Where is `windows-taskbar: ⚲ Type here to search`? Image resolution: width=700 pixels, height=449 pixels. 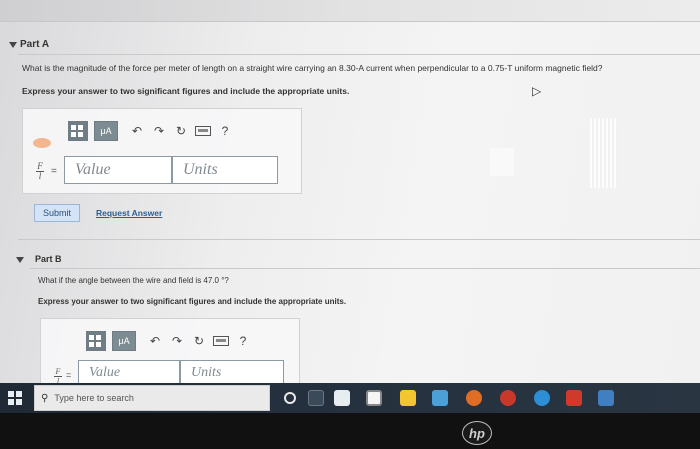 windows-taskbar: ⚲ Type here to search is located at coordinates (350, 398).